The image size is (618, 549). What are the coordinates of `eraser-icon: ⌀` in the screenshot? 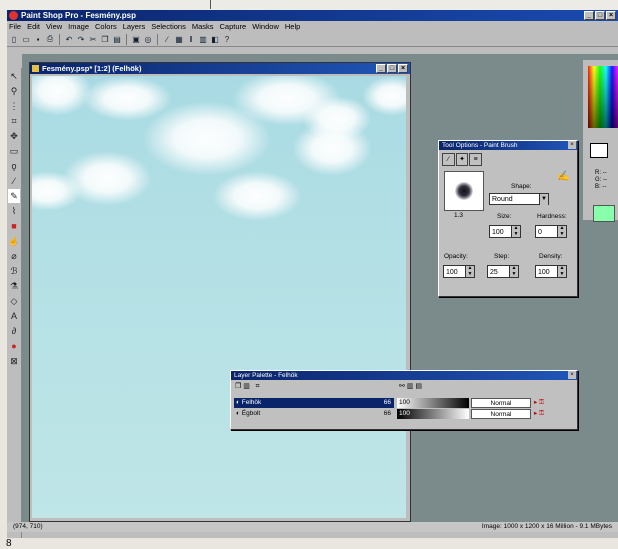 It's located at (14, 256).